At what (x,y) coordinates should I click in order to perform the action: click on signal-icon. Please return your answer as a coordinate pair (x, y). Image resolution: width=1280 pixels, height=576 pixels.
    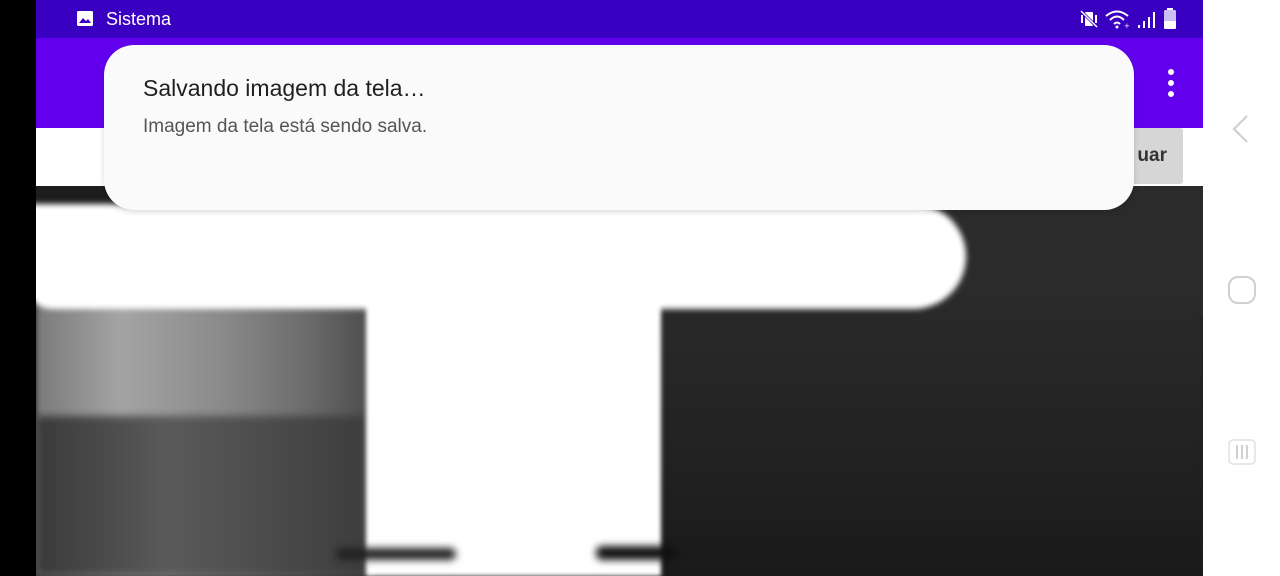
    Looking at the image, I should click on (1146, 20).